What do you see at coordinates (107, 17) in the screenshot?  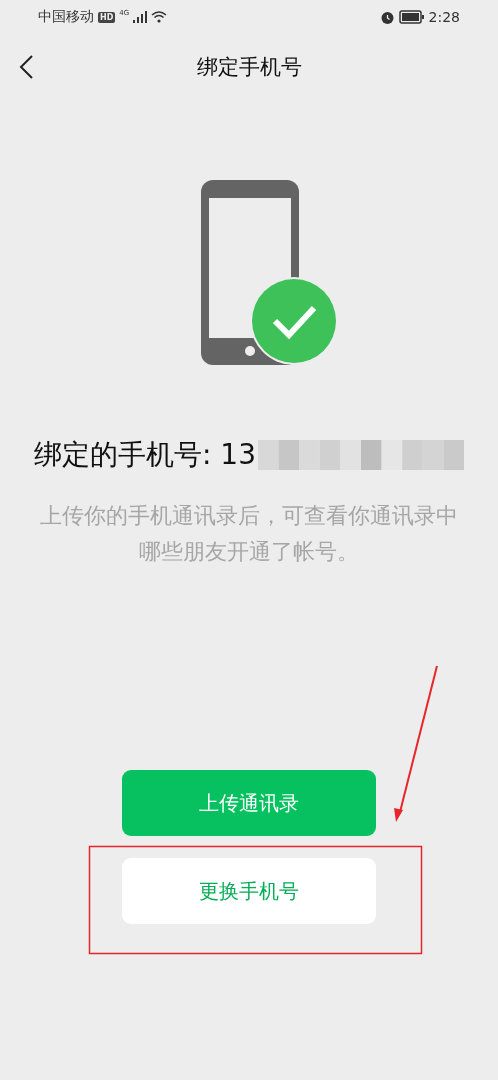 I see `hd-badge: HD` at bounding box center [107, 17].